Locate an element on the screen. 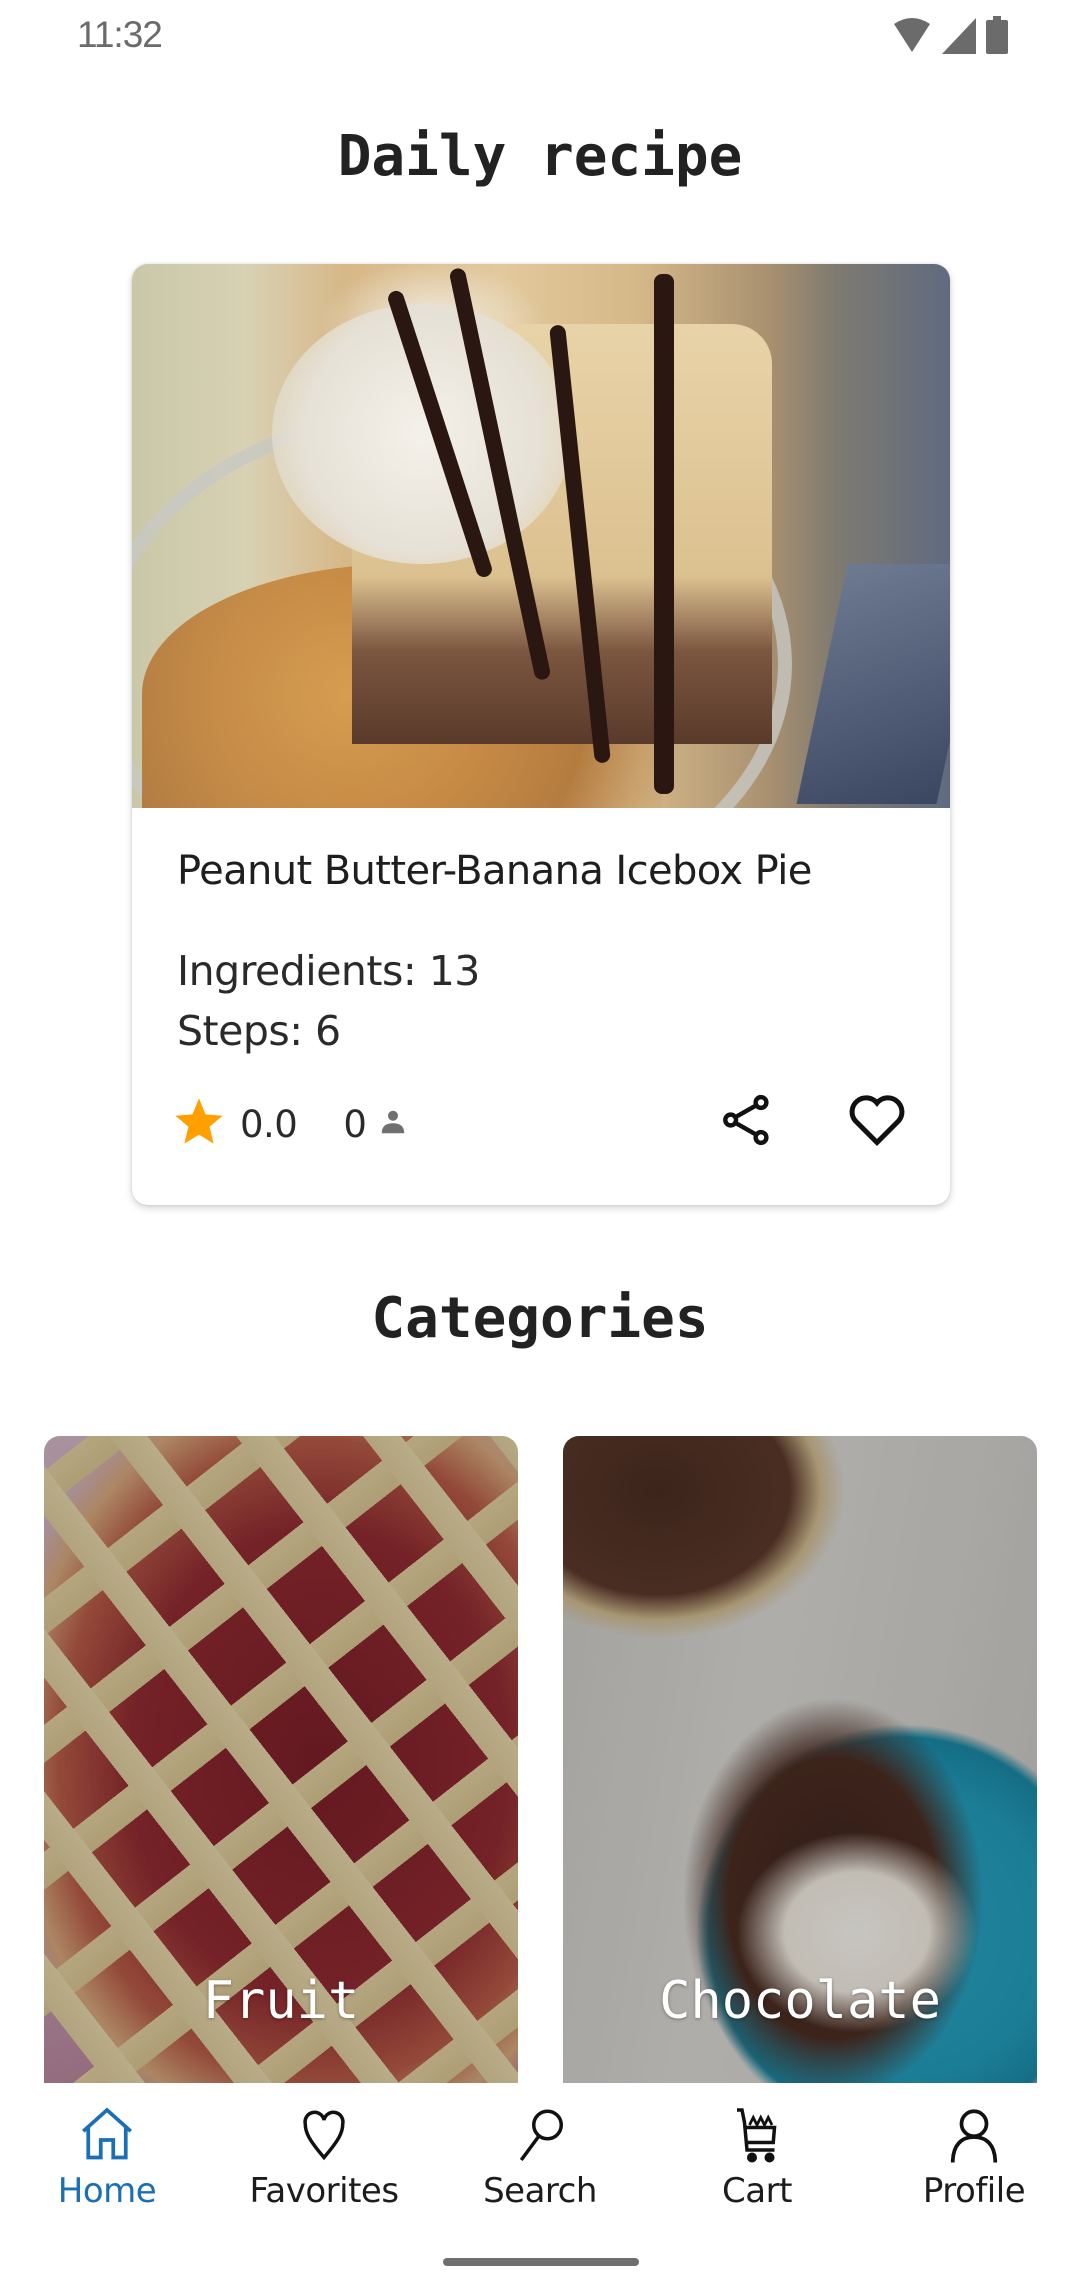 Image resolution: width=1080 pixels, height=2280 pixels. nav-label: Search is located at coordinates (540, 2191).